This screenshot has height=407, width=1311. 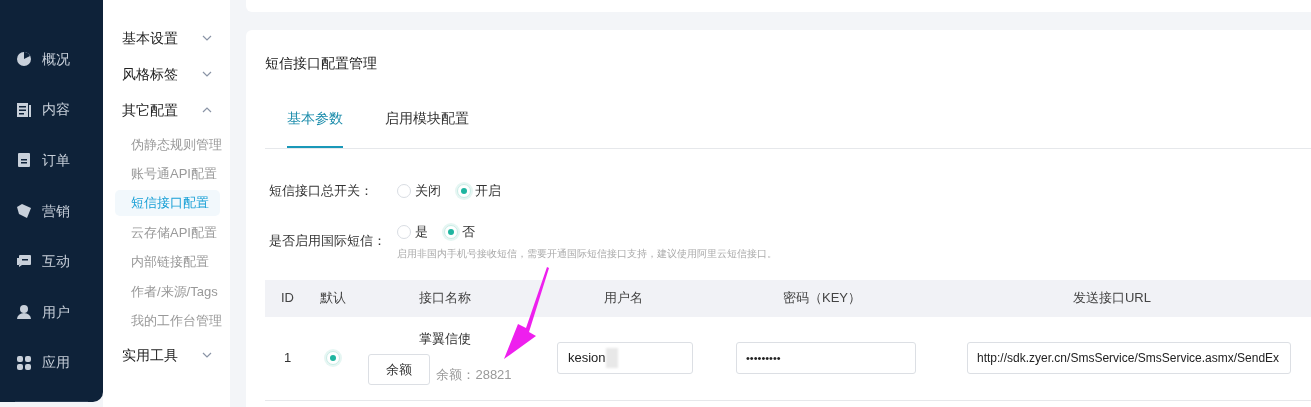 I want to click on password-field: •••••••••, so click(x=826, y=358).